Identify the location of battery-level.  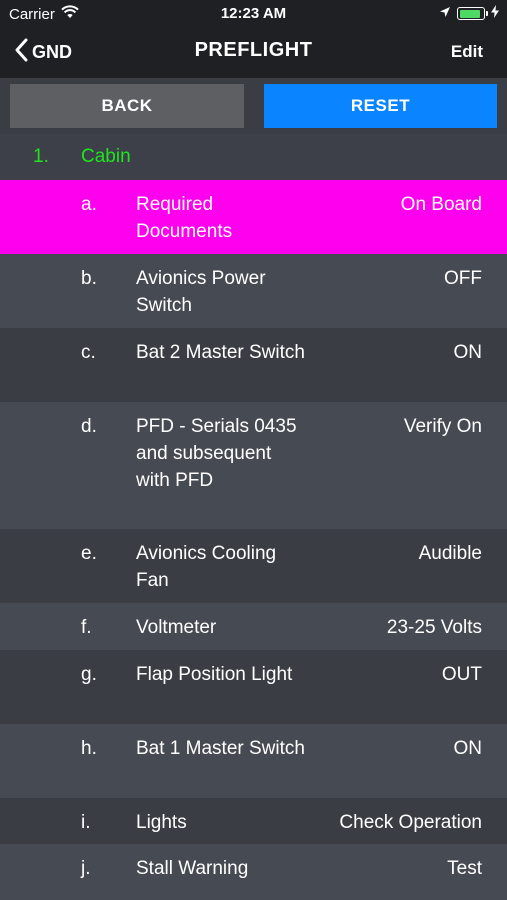
(470, 13).